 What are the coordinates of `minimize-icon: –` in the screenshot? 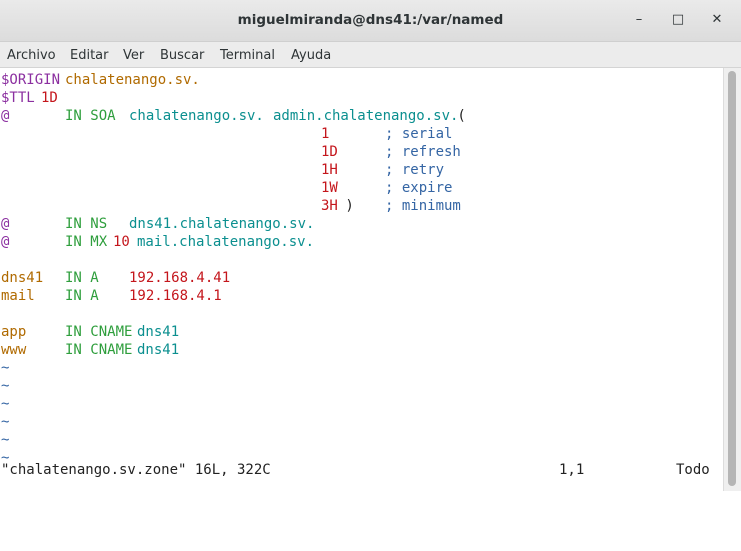 It's located at (639, 20).